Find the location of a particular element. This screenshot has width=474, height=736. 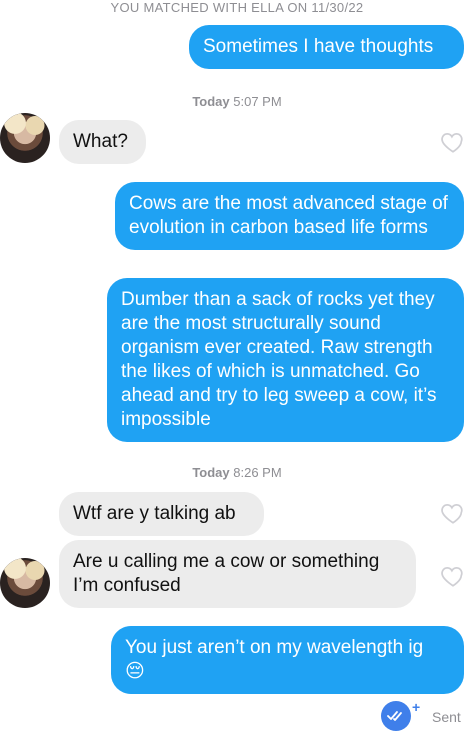

timestamp-time: 5:07 PM is located at coordinates (257, 101).